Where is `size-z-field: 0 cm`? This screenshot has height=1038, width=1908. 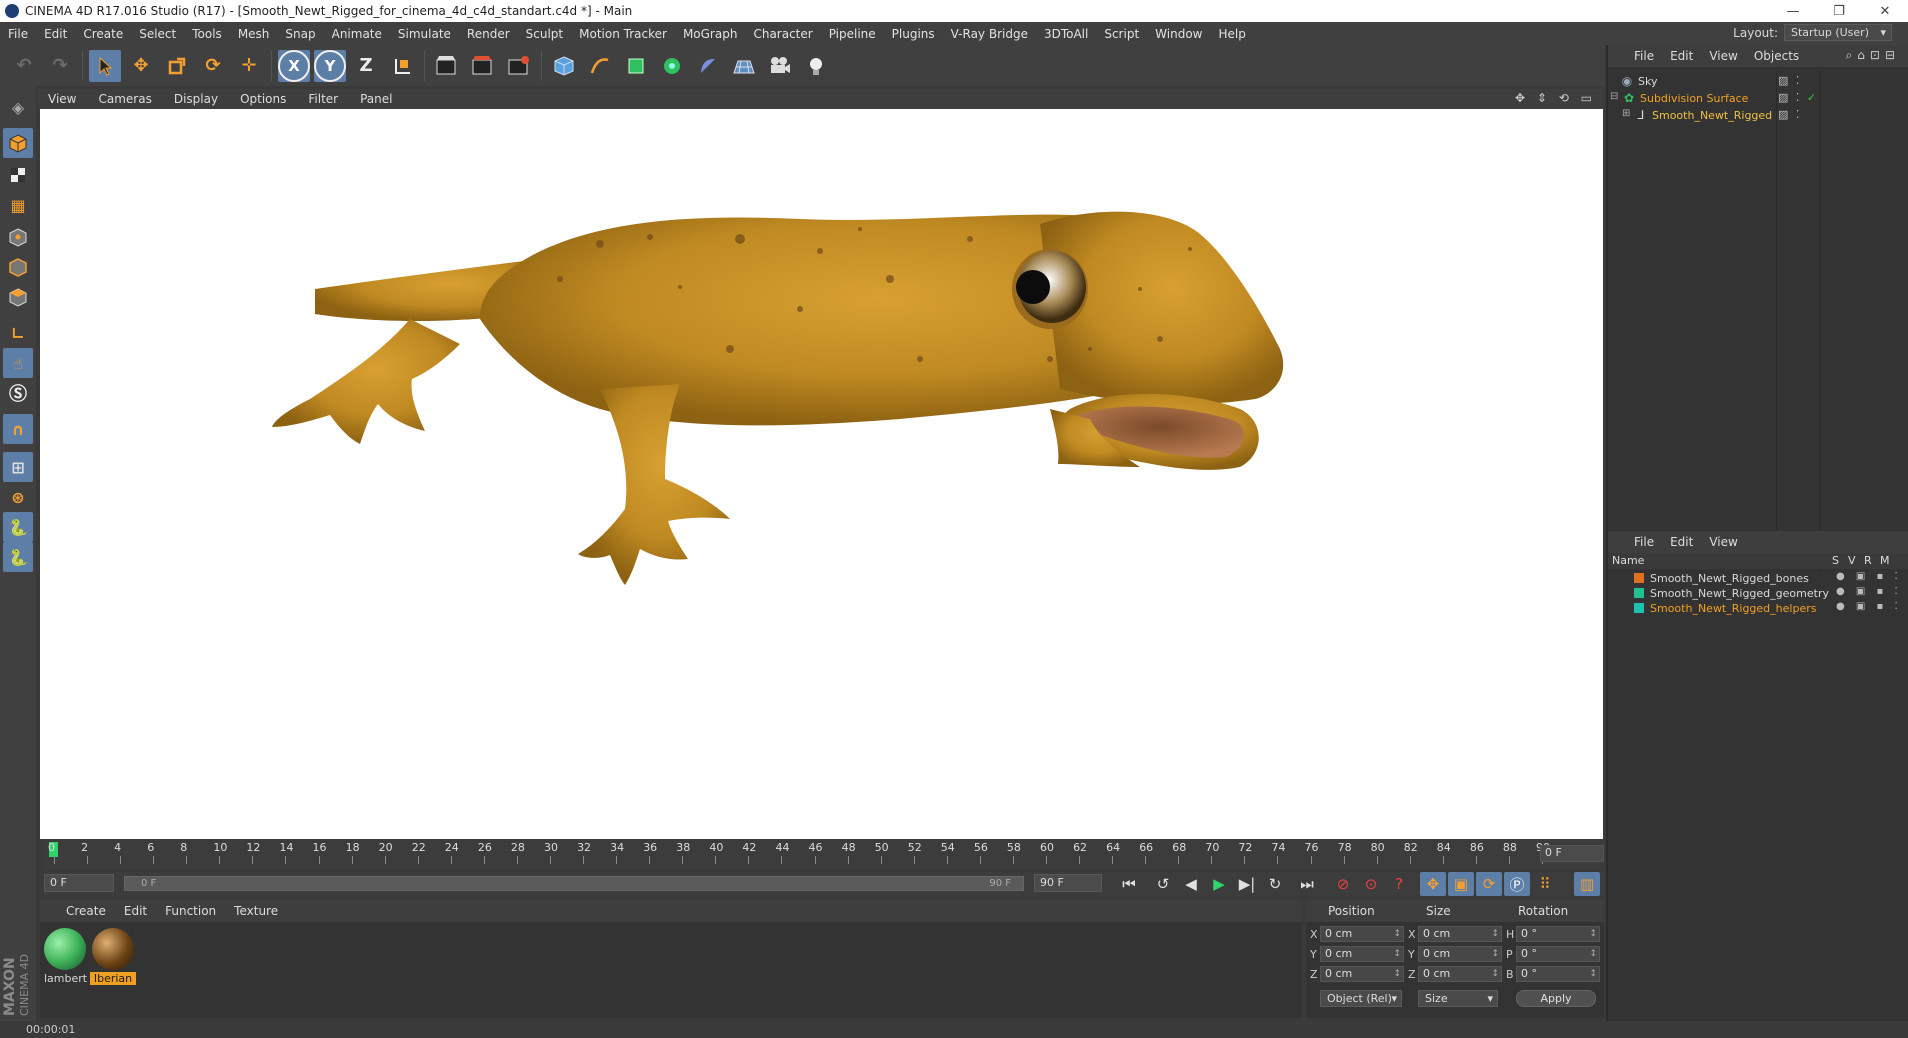
size-z-field: 0 cm is located at coordinates (1460, 974).